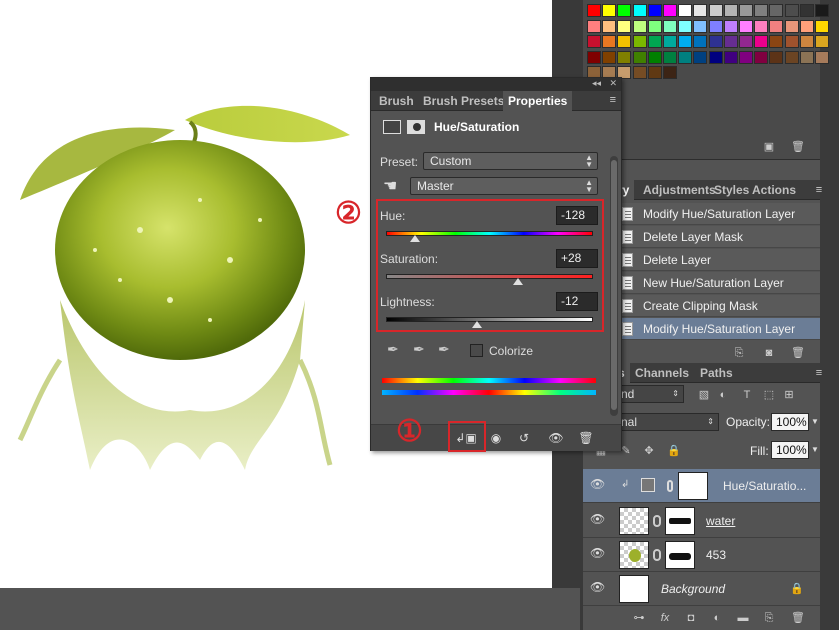  I want to click on mask-icon, so click(416, 127).